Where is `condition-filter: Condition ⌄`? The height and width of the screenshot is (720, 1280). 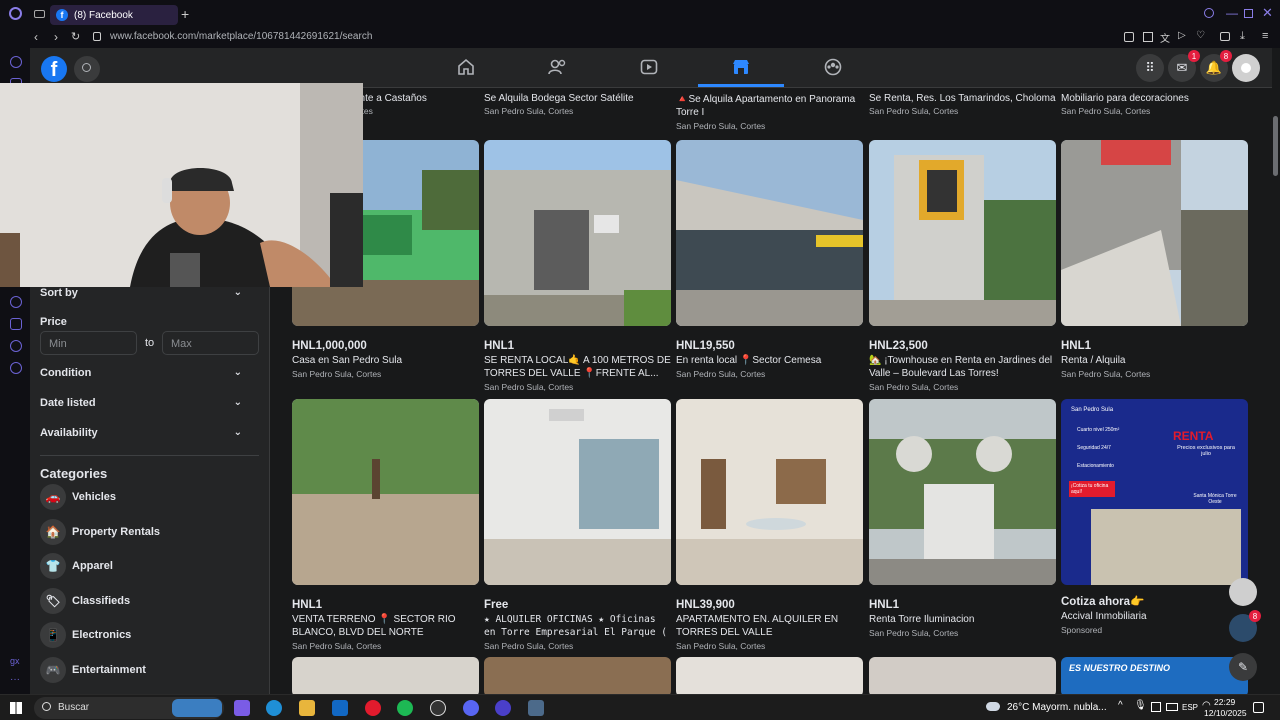
condition-filter: Condition ⌄ is located at coordinates (150, 373).